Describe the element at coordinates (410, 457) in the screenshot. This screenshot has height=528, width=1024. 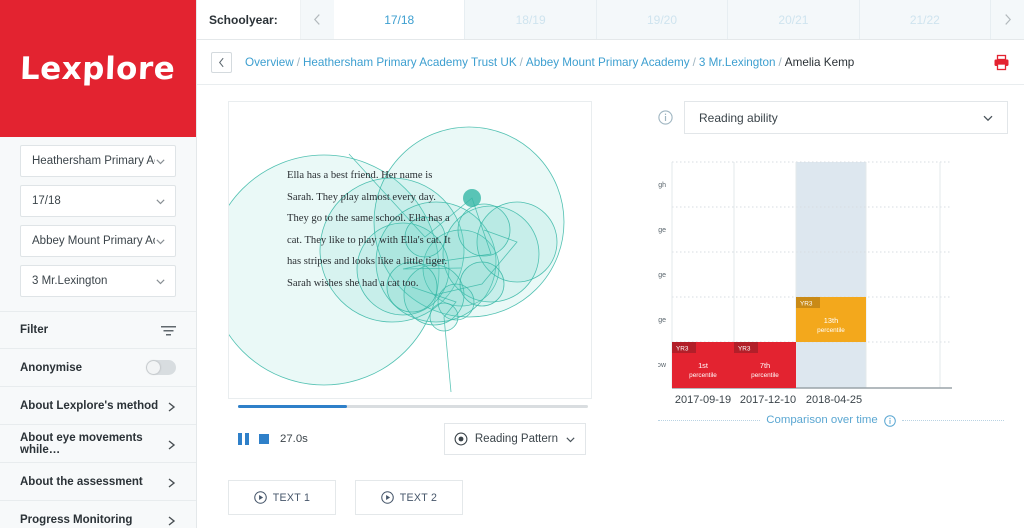
I see `playback-controls: 27.0s Reading Pattern TEXT 1 TEXT 2` at that location.